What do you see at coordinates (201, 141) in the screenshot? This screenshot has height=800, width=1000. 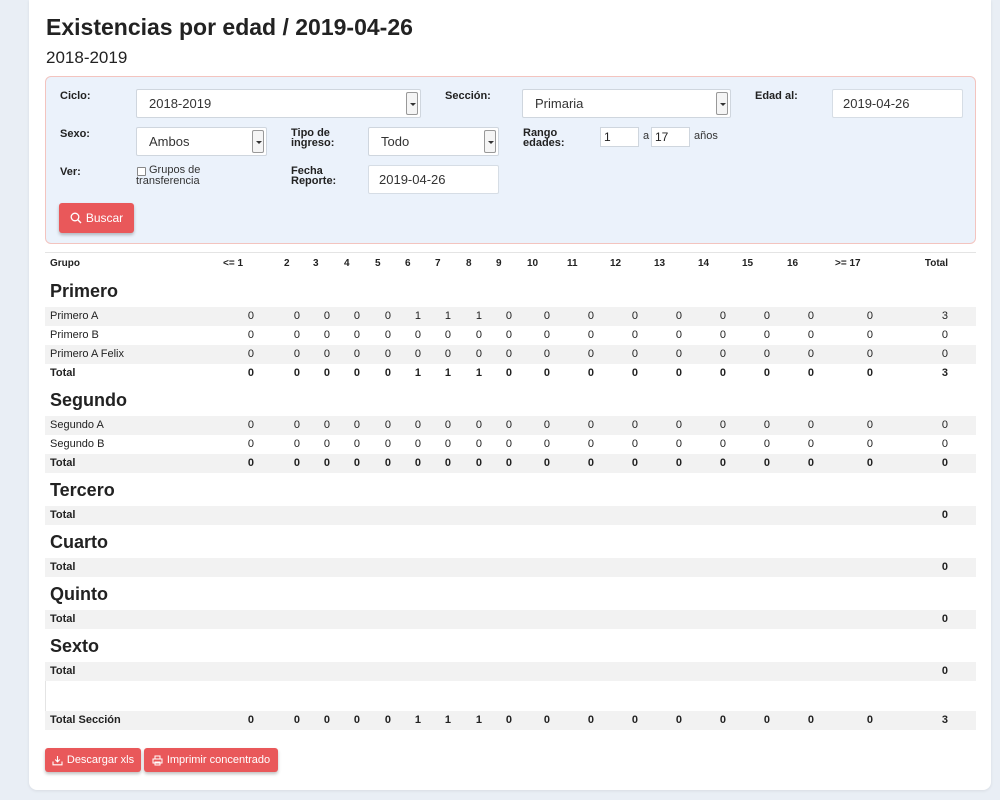 I see `sexo-select: Ambos` at bounding box center [201, 141].